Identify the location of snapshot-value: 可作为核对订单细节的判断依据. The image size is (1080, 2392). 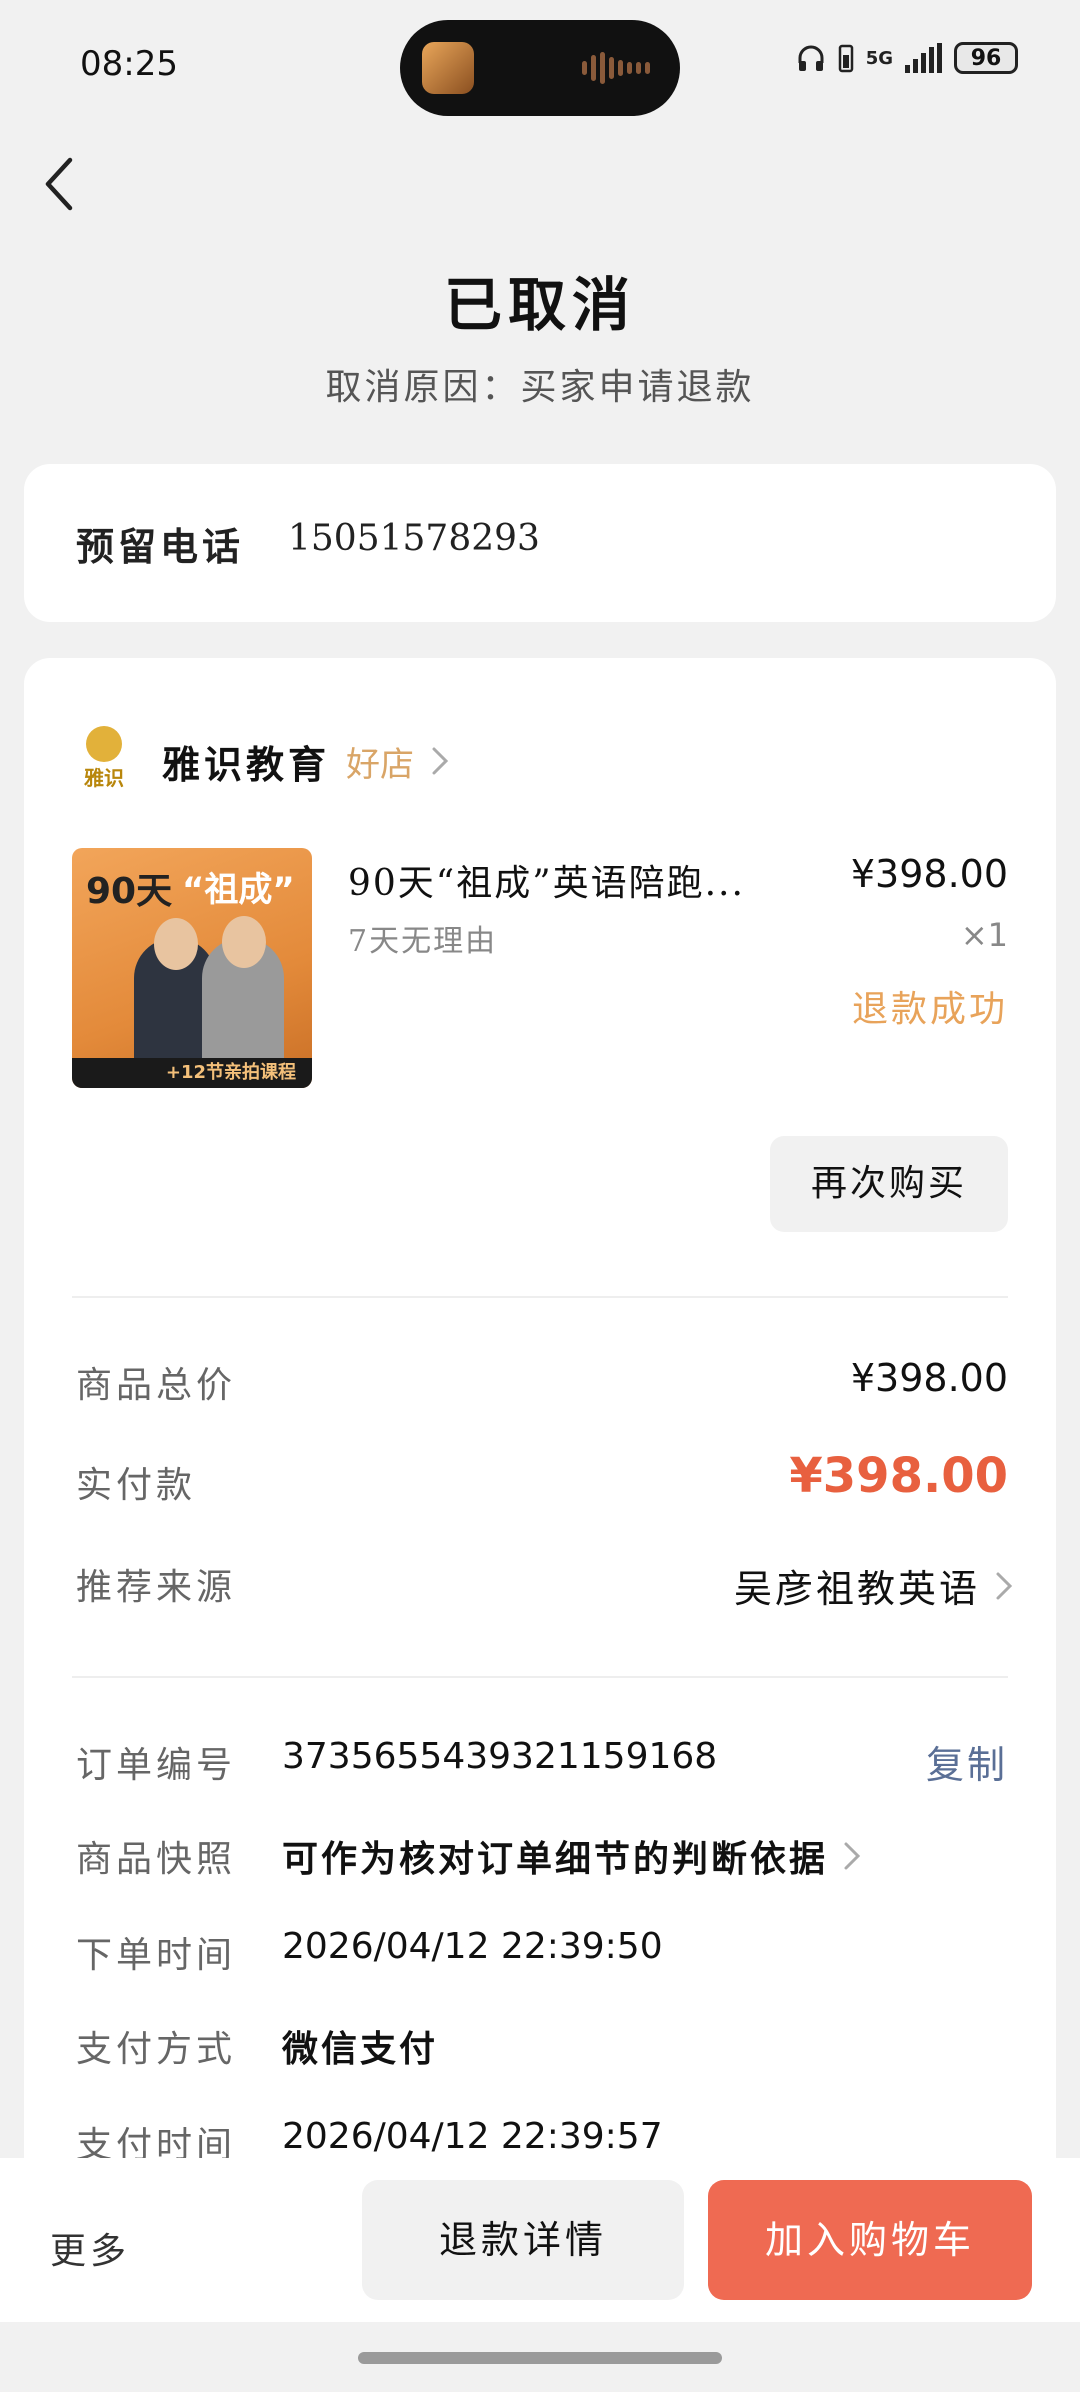
(555, 1859).